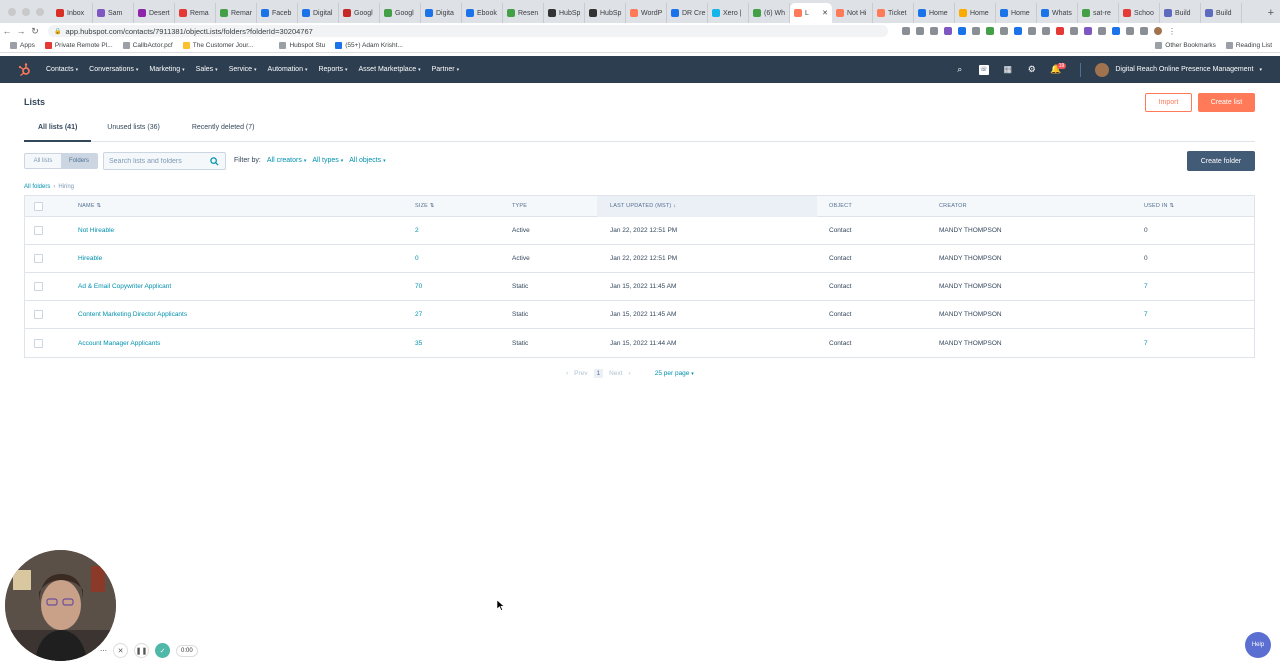 This screenshot has width=1280, height=666. I want to click on nav-partner: Partner ▾, so click(445, 69).